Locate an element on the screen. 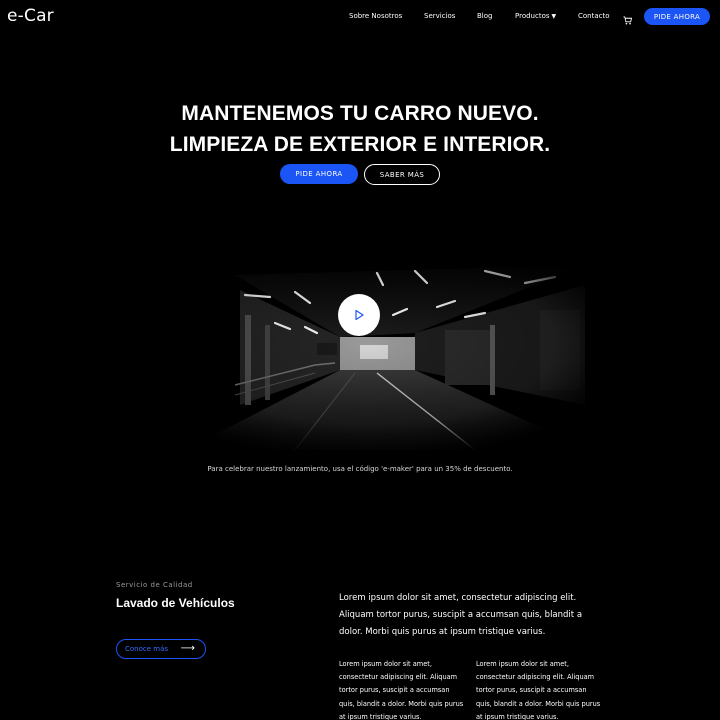 The image size is (720, 720). service-kicker: Servicio de Calidad is located at coordinates (154, 585).